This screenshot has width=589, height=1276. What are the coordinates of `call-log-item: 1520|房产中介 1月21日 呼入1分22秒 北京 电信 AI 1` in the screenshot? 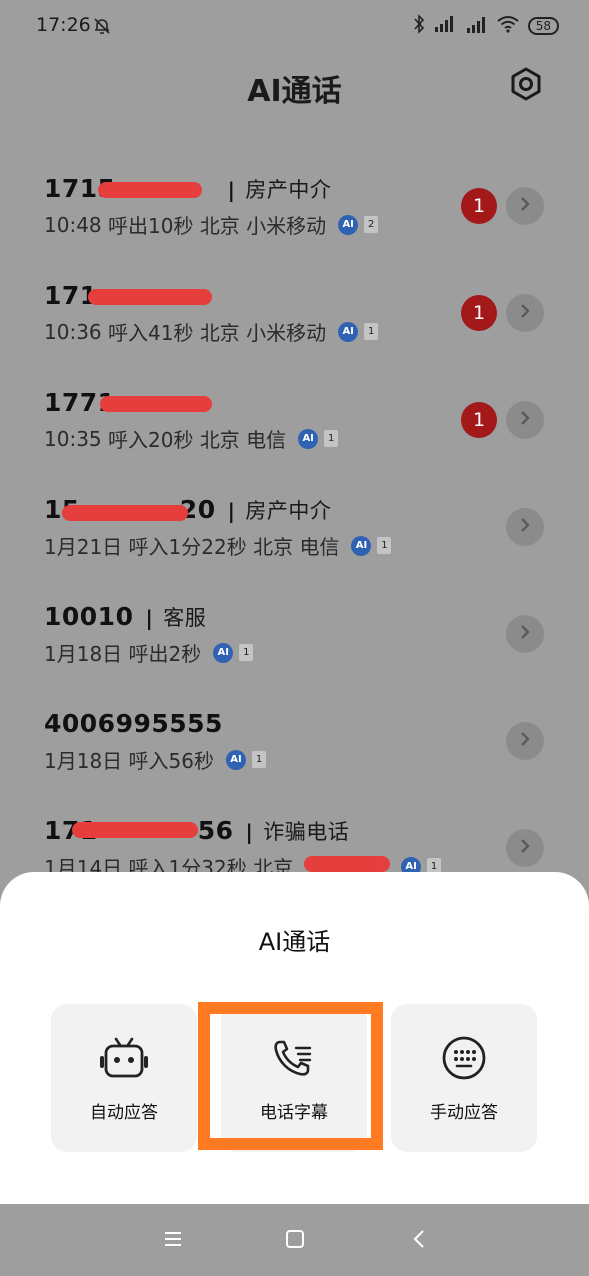 It's located at (294, 526).